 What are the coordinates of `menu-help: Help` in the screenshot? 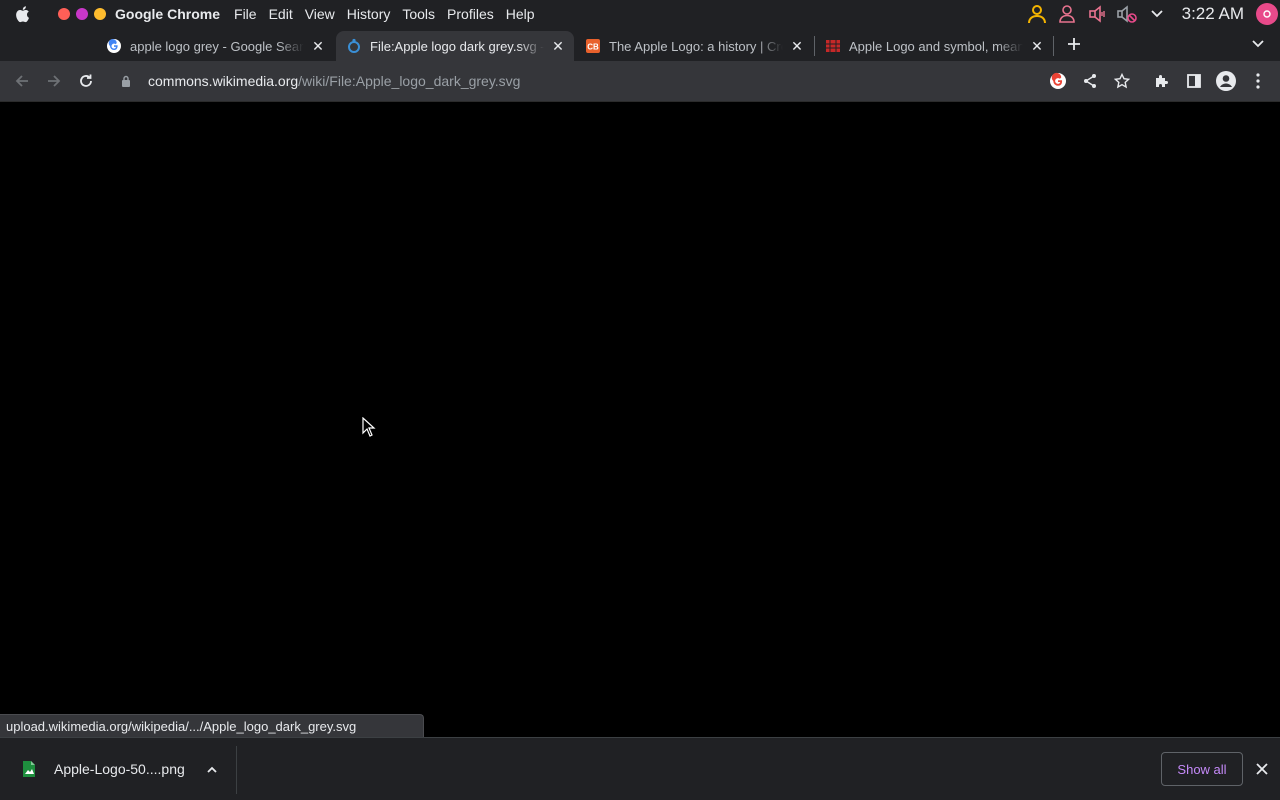 It's located at (526, 14).